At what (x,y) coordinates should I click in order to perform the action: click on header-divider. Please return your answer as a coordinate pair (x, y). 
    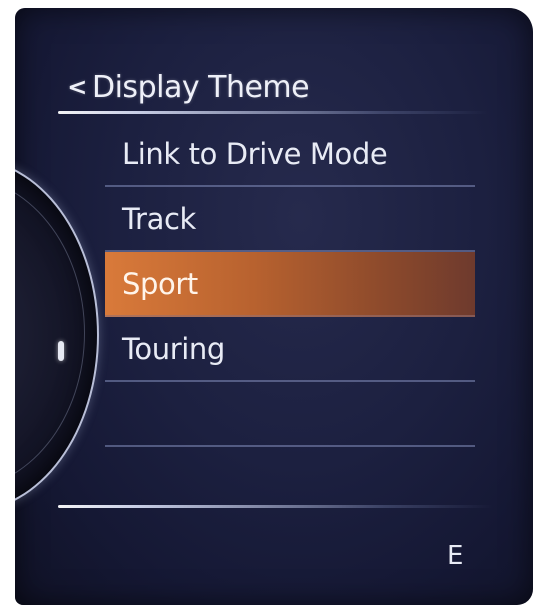
    Looking at the image, I should click on (273, 112).